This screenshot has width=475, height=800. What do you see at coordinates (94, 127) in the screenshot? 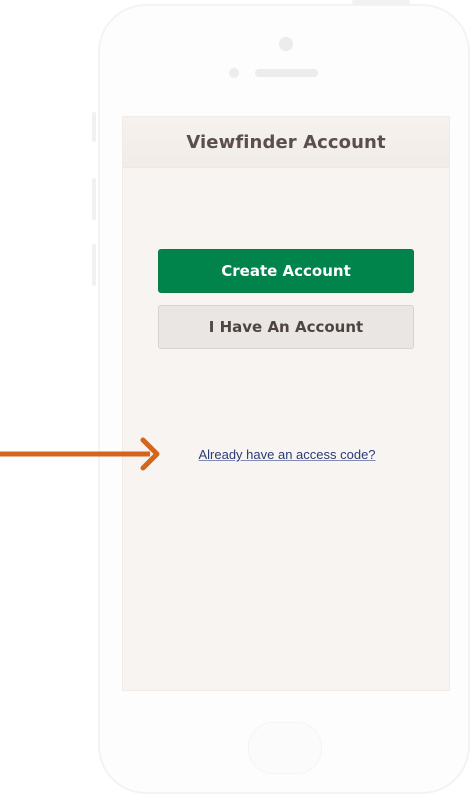
I see `mute-switch` at bounding box center [94, 127].